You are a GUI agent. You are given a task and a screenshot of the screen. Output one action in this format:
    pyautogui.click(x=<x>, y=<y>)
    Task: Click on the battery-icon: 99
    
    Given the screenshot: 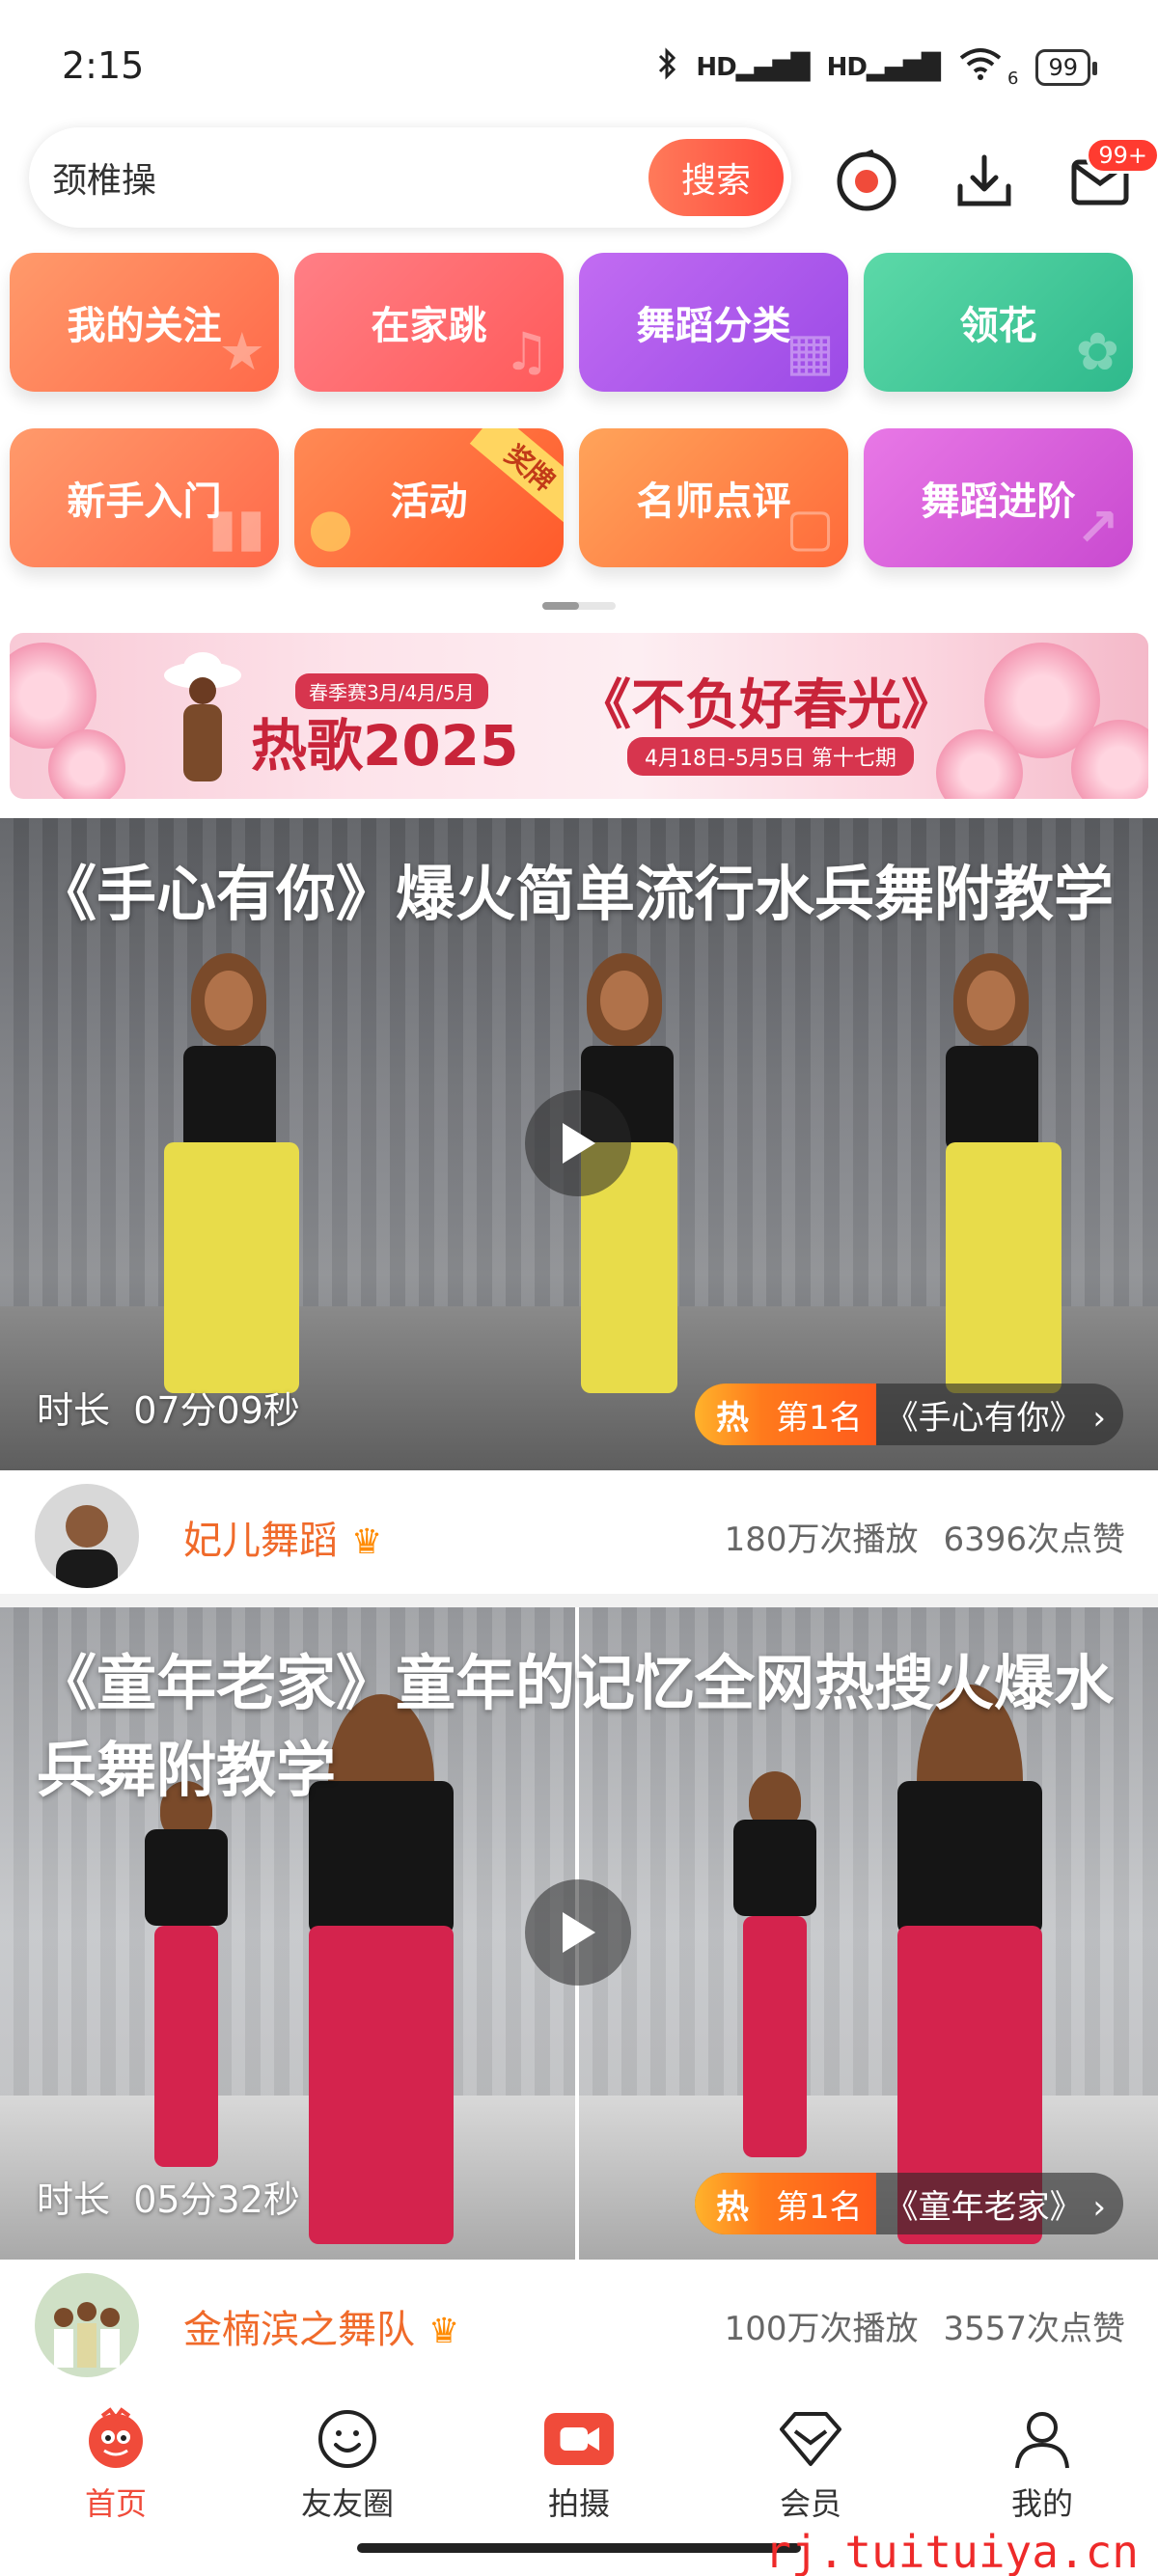 What is the action you would take?
    pyautogui.click(x=1066, y=67)
    